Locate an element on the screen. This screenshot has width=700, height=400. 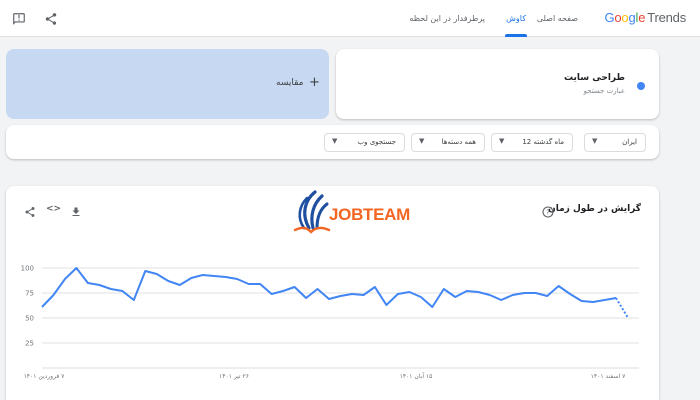
add-icon: + is located at coordinates (314, 82).